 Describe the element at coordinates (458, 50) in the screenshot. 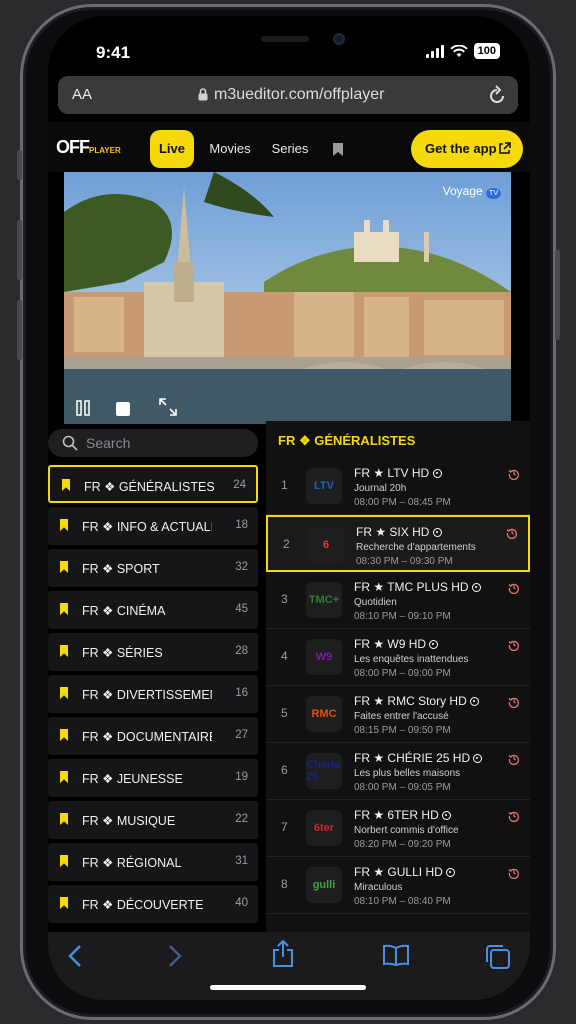

I see `wifi-icon` at that location.